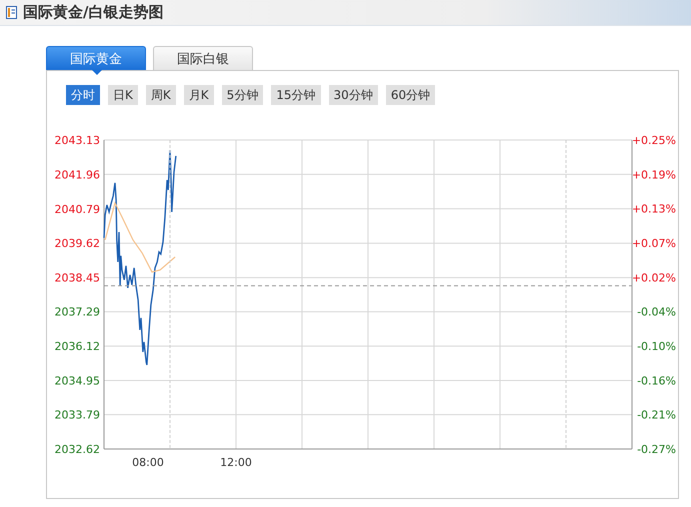 The image size is (691, 507). What do you see at coordinates (77, 415) in the screenshot?
I see `price-label: 2033.79` at bounding box center [77, 415].